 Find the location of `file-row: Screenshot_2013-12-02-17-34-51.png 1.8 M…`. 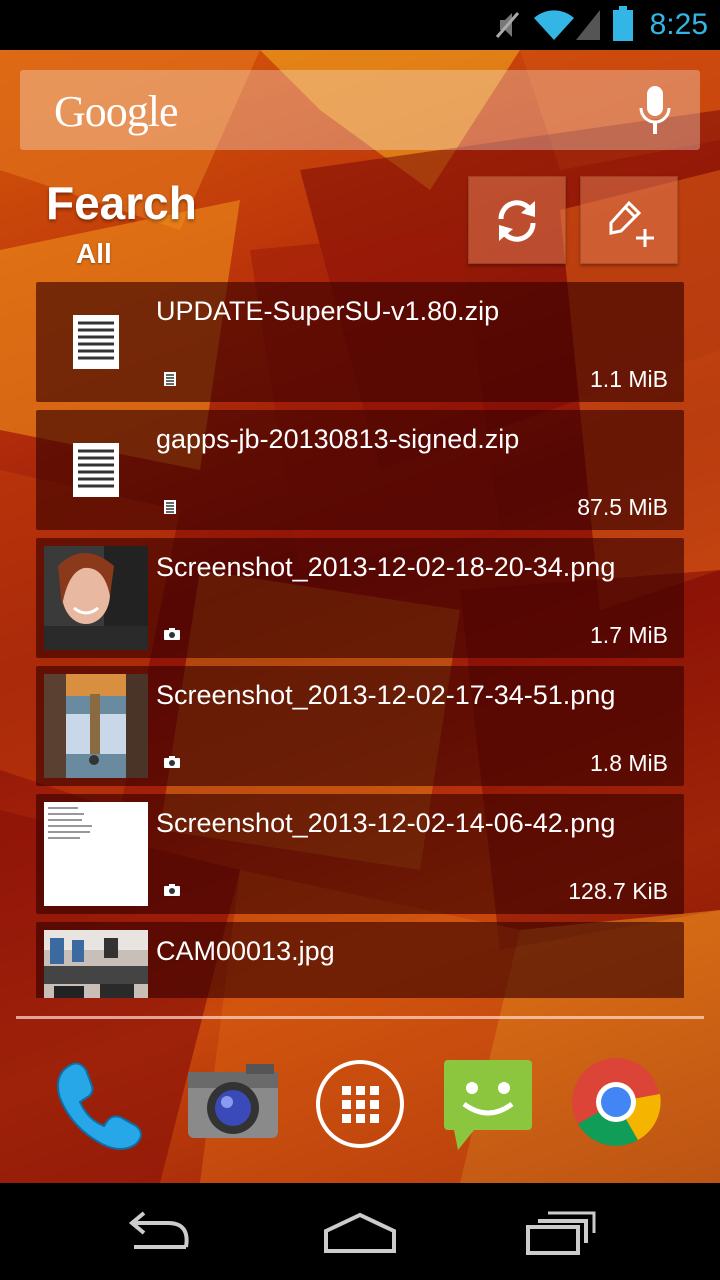

file-row: Screenshot_2013-12-02-17-34-51.png 1.8 M… is located at coordinates (360, 726).